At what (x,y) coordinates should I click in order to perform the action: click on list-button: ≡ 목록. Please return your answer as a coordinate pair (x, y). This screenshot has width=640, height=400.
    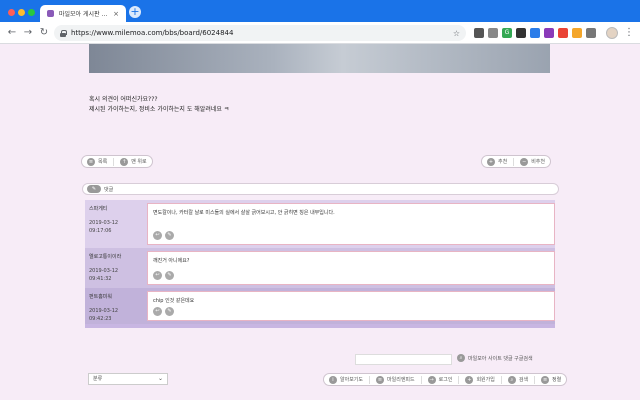
    Looking at the image, I should click on (97, 161).